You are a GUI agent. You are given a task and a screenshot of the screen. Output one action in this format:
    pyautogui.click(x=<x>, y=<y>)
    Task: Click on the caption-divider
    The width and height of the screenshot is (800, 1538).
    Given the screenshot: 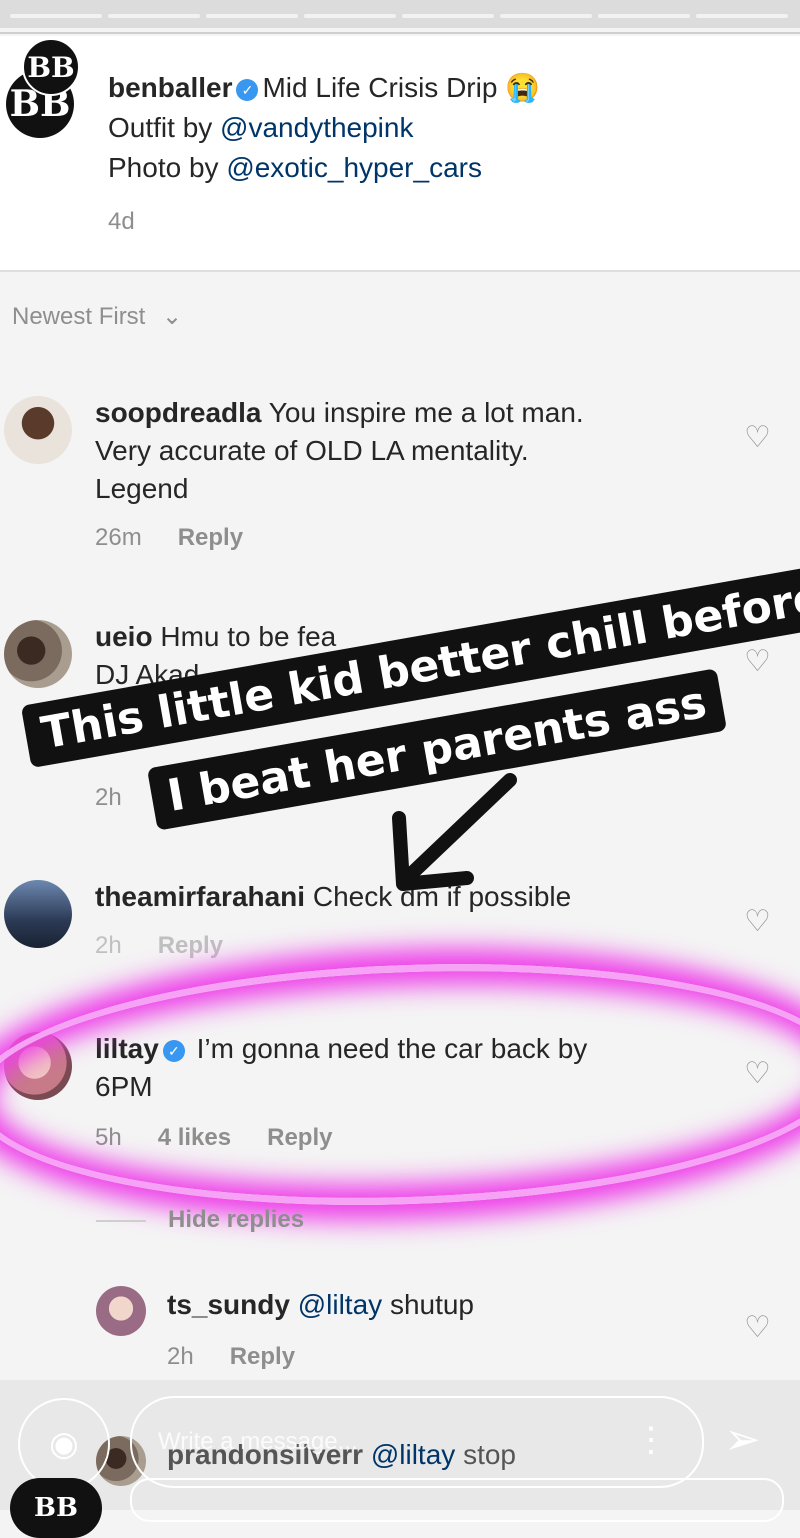 What is the action you would take?
    pyautogui.click(x=400, y=271)
    